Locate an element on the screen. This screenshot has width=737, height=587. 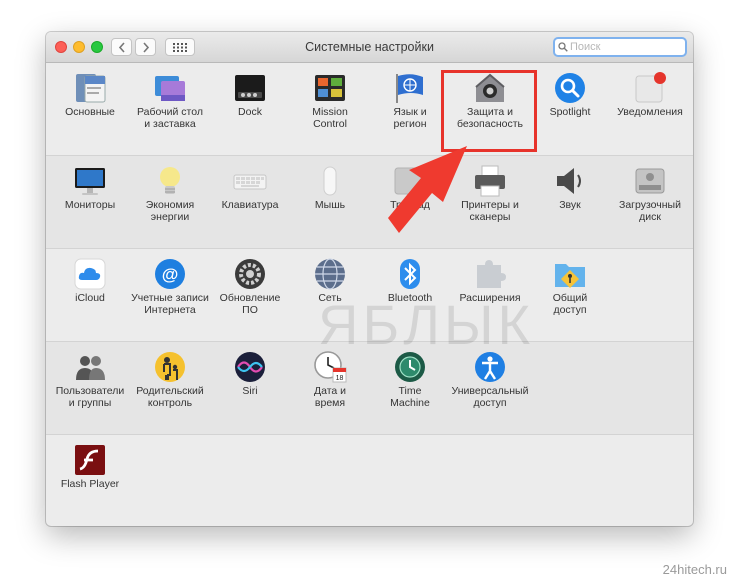
pane-label: Загрузочный диск is located at coordinates (650, 211).